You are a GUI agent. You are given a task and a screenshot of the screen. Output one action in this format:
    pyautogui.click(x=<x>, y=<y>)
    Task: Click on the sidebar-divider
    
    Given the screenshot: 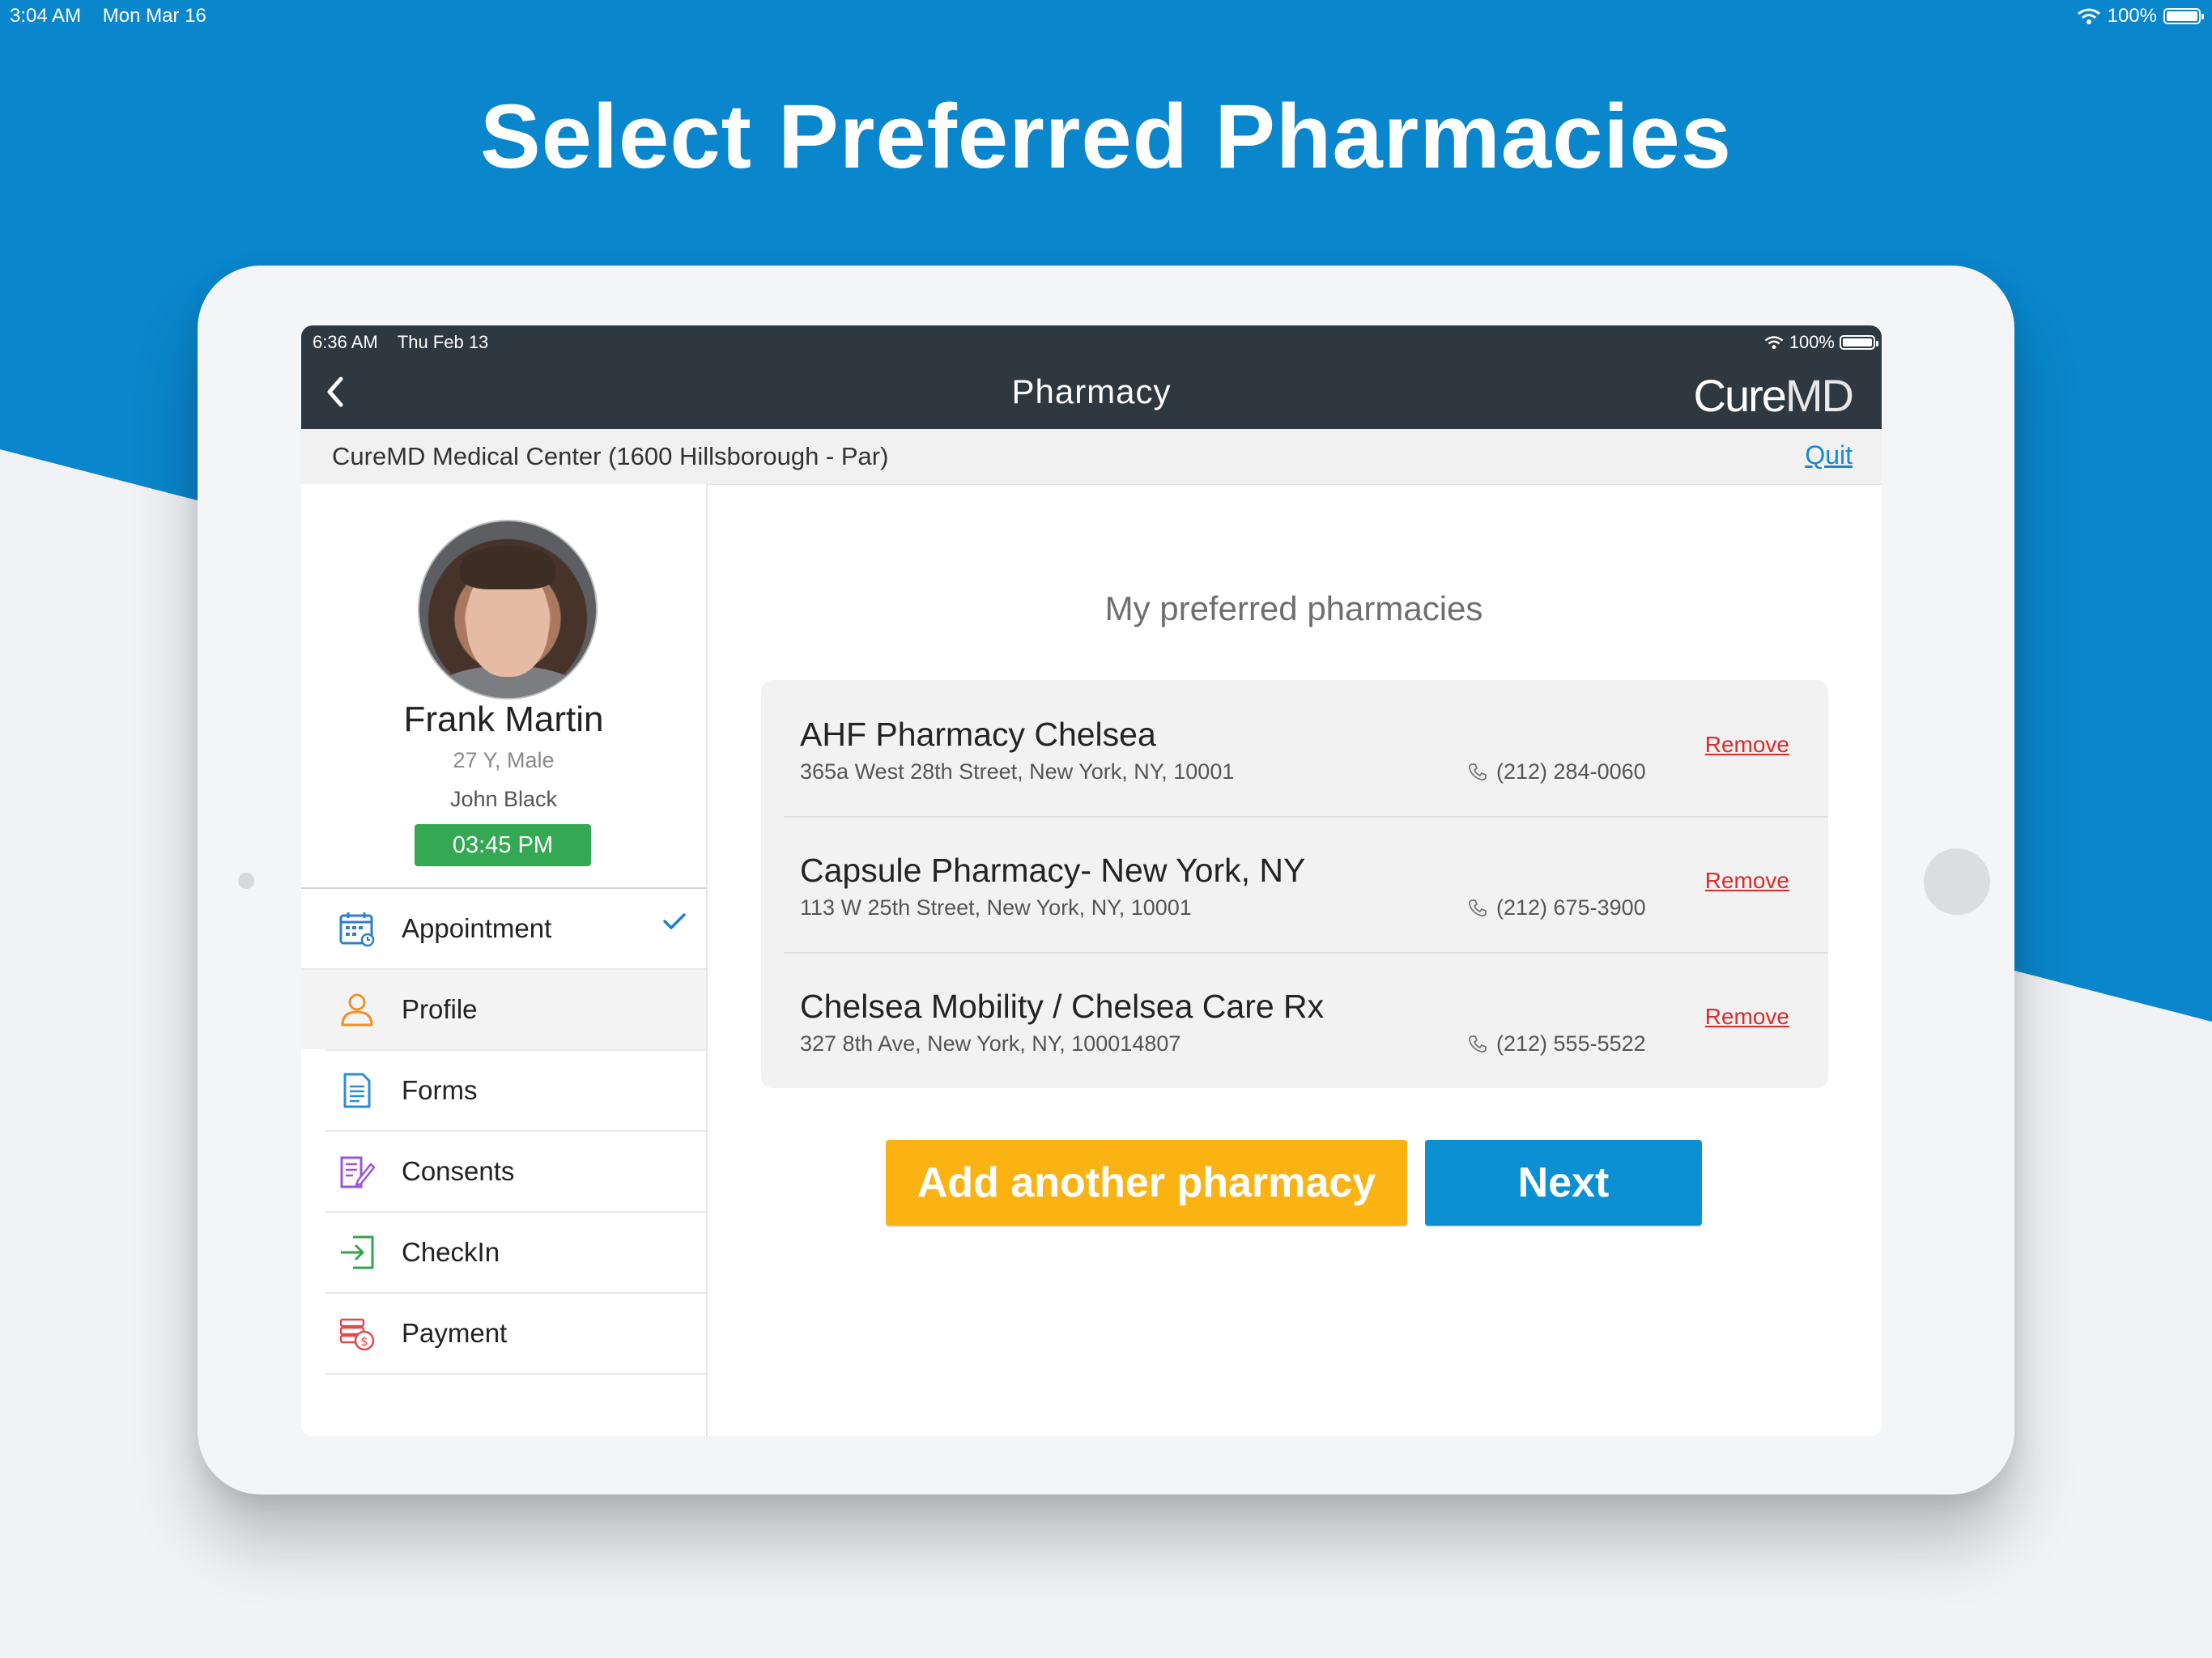 What is the action you would take?
    pyautogui.click(x=515, y=1374)
    